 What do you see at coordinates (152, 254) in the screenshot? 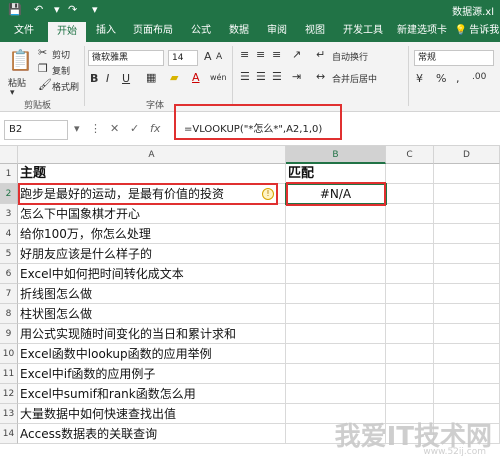
I see `cell-a5: 好朋友应该是什么样子的` at bounding box center [152, 254].